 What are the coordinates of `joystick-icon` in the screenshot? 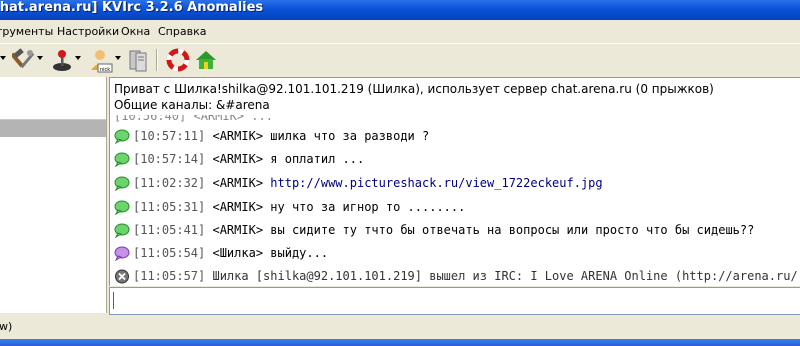 It's located at (62, 61).